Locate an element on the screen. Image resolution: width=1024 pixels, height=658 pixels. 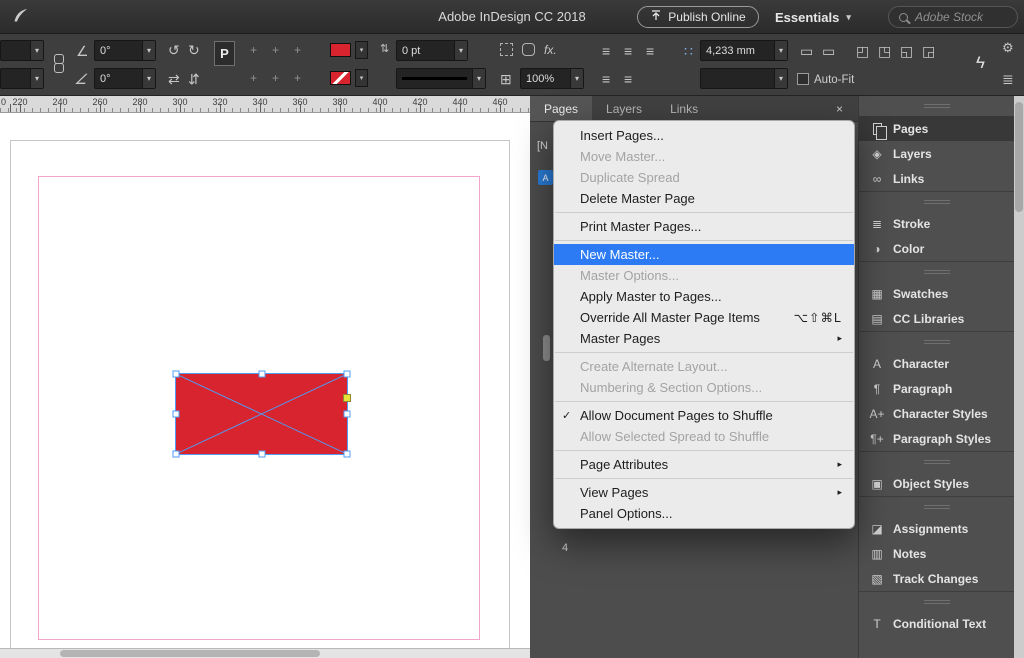
distribute-icon: ≡ is located at coordinates (606, 79).